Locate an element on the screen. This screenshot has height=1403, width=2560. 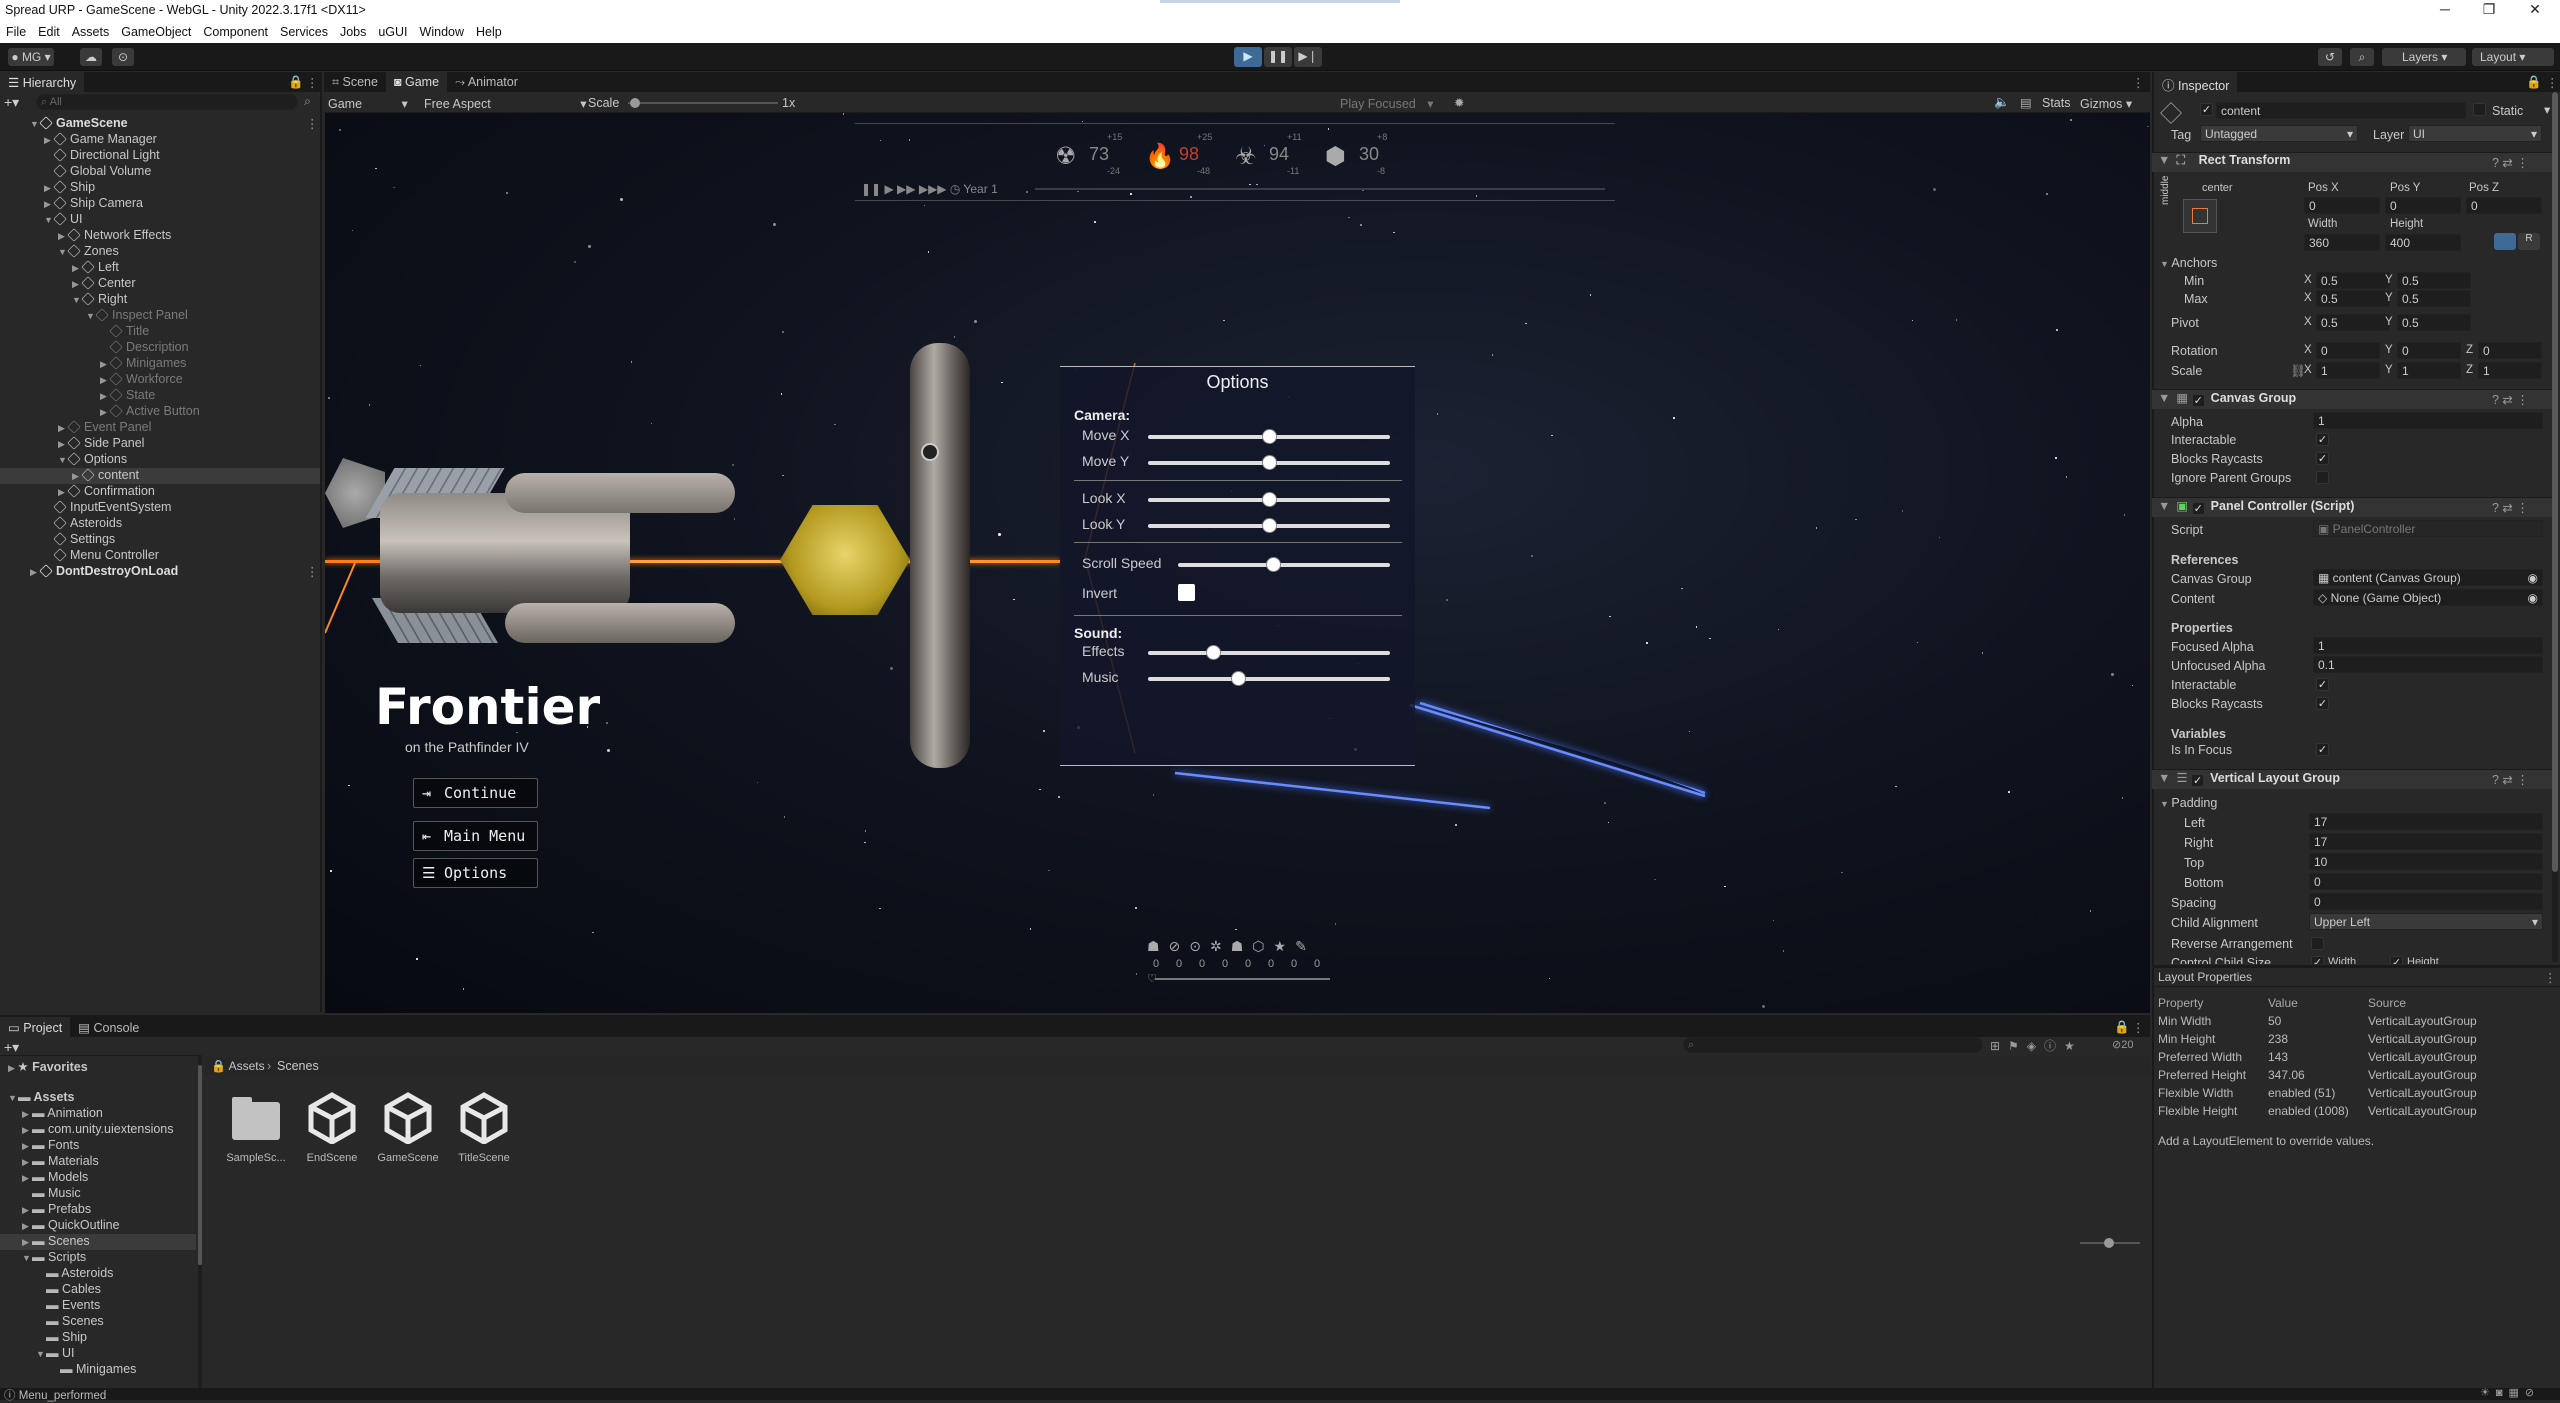
menu-jobs: Jobs is located at coordinates (353, 30).